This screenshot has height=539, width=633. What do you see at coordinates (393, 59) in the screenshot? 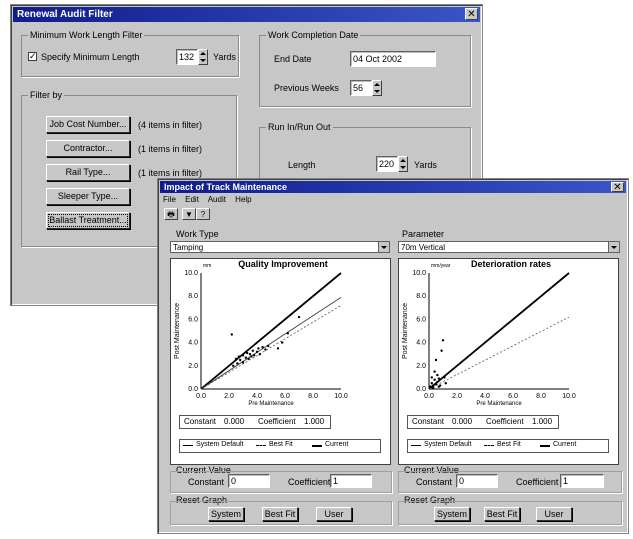
I see `end-date-input: 04 Oct 2002` at bounding box center [393, 59].